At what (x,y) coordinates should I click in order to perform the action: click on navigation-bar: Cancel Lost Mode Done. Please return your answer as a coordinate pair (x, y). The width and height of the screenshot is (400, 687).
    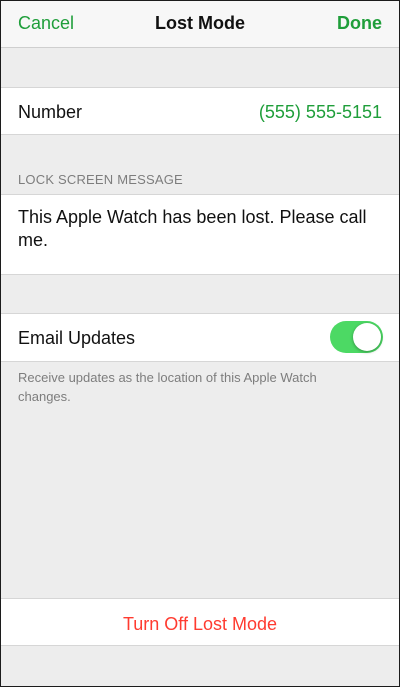
    Looking at the image, I should click on (200, 24).